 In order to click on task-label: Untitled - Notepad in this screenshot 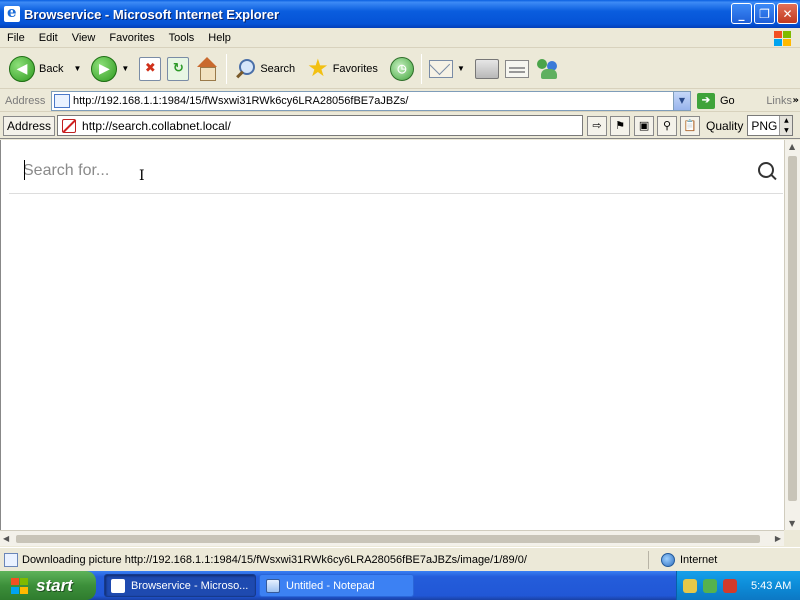, I will do `click(330, 585)`.